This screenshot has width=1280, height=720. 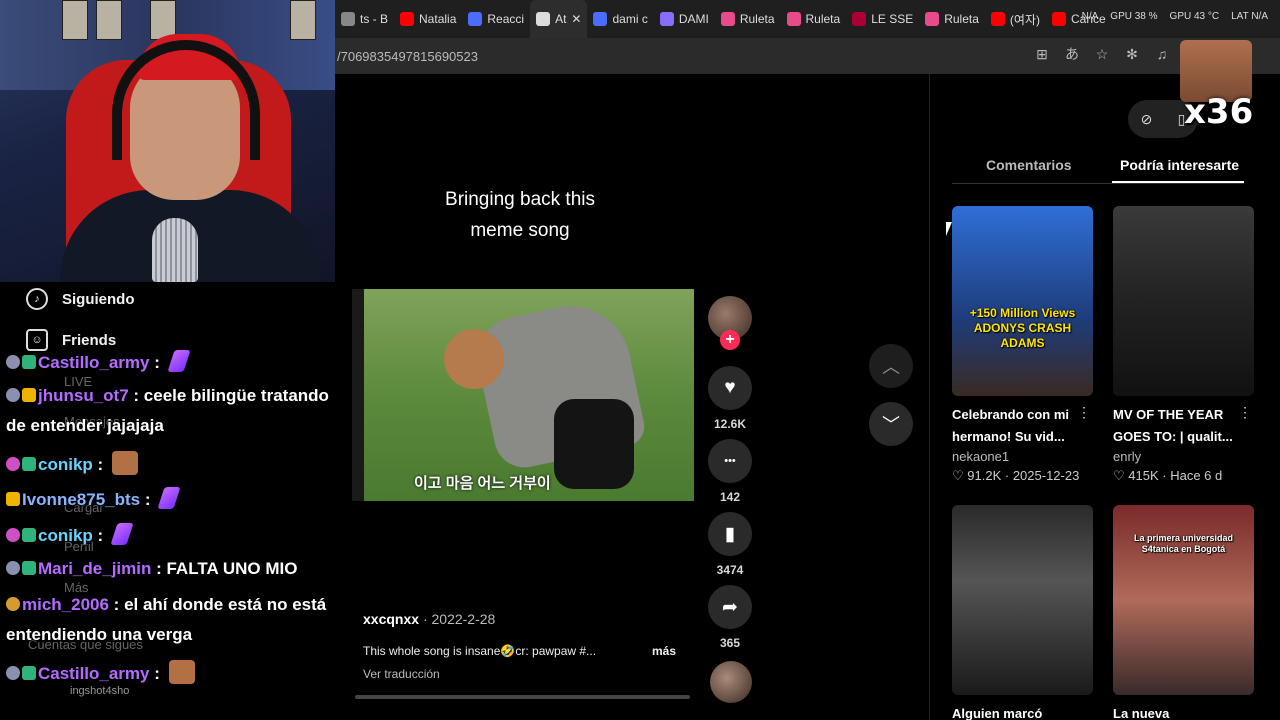 I want to click on card-date: 2025-12-23, so click(x=1046, y=475).